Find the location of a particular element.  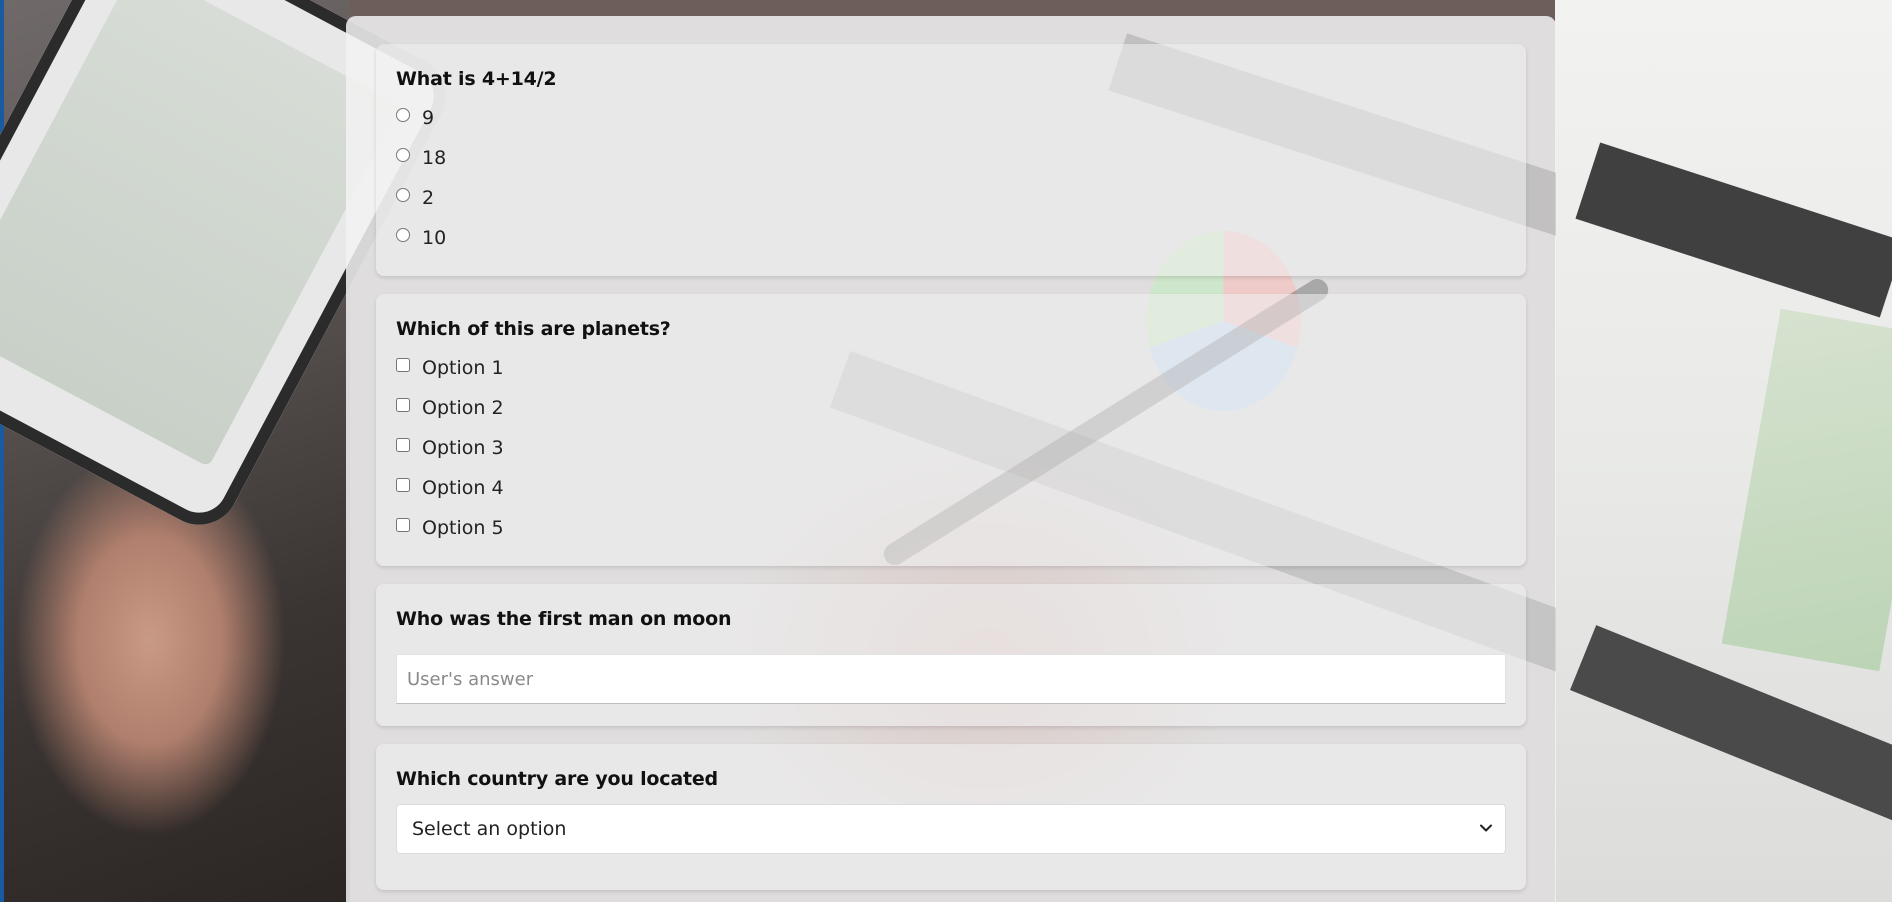

checkbox-option: Option 3 is located at coordinates (951, 448).